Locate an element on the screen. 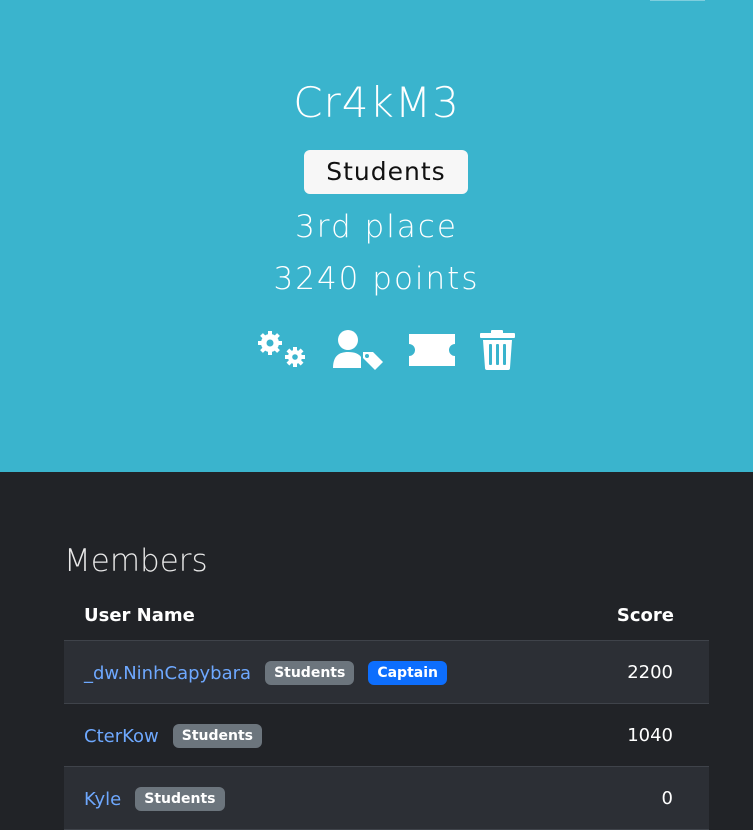 Image resolution: width=753 pixels, height=830 pixels. delete-button is located at coordinates (506, 350).